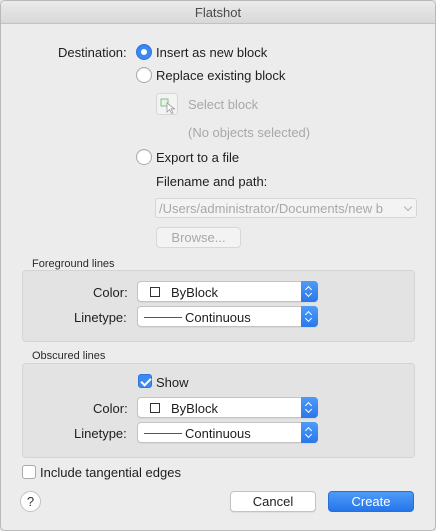 The image size is (436, 531). I want to click on cancel-button: Cancel, so click(273, 501).